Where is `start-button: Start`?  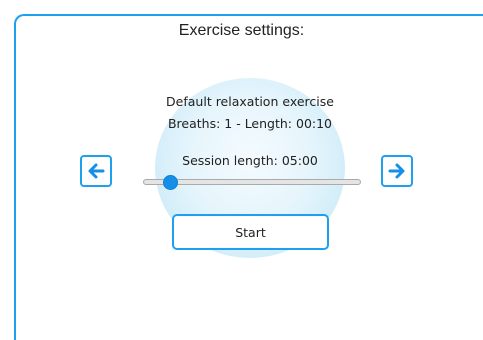
start-button: Start is located at coordinates (250, 232).